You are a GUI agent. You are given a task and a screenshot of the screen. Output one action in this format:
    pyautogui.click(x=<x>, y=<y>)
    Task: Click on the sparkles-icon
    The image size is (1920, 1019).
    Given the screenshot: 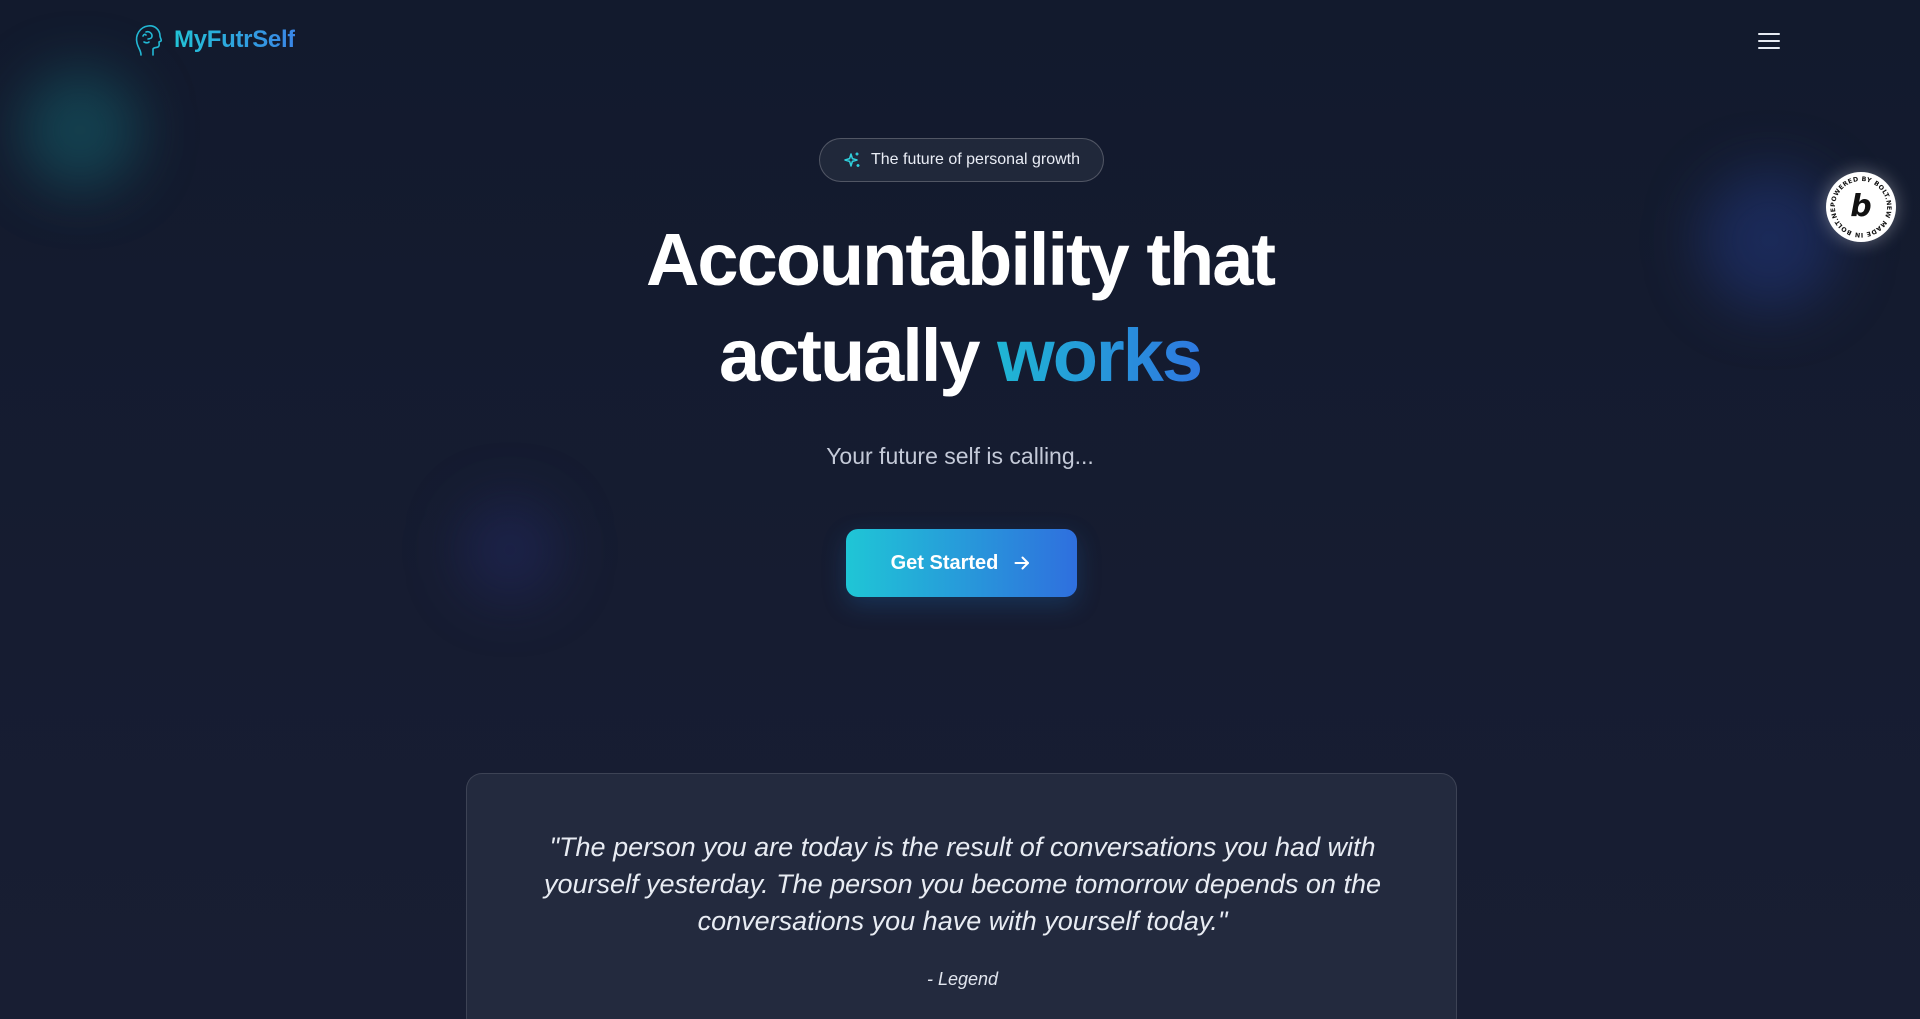 What is the action you would take?
    pyautogui.click(x=852, y=159)
    